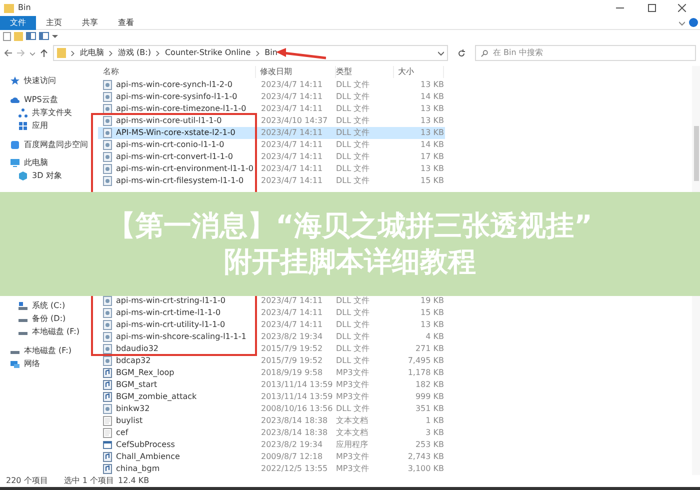 The width and height of the screenshot is (700, 490). What do you see at coordinates (271, 181) in the screenshot?
I see `file-row: api-ms-win-crt-filesystem-l1-1-0 2023/4/7 14:11 DLL 文件 15 KB` at bounding box center [271, 181].